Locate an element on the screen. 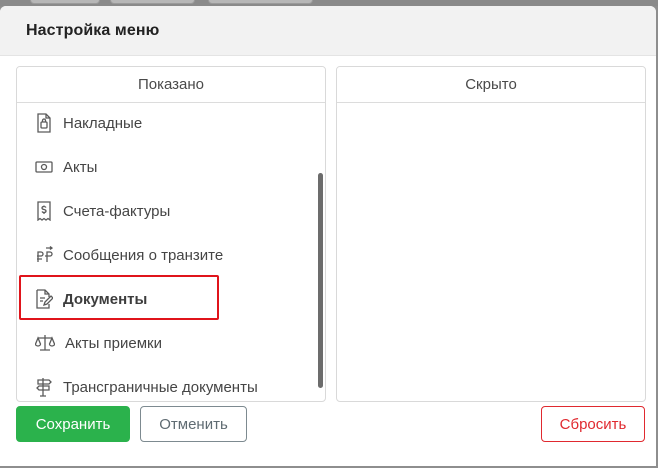  hidden-panel-header: Скрыто is located at coordinates (491, 85).